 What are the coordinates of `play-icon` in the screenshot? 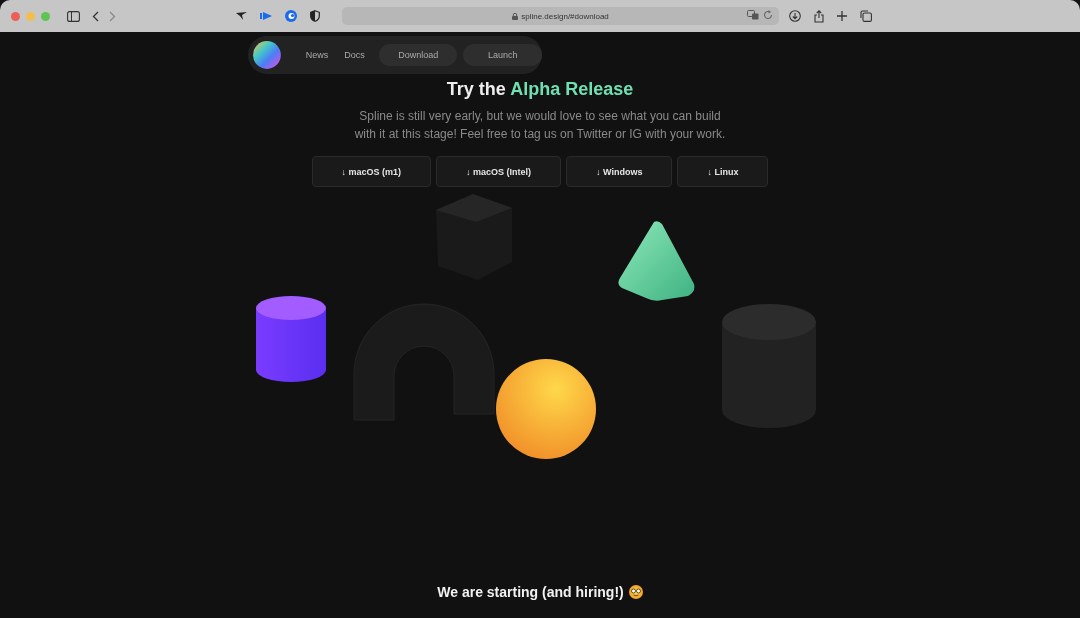 It's located at (266, 16).